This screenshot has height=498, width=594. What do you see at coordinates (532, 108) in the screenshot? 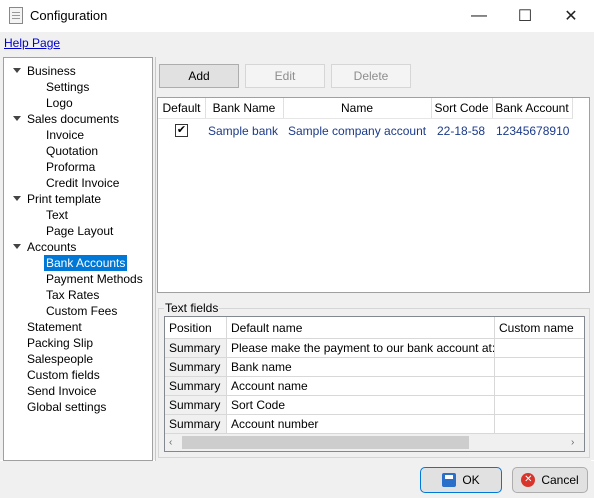
I see `column-header-bank-account: Bank Account` at bounding box center [532, 108].